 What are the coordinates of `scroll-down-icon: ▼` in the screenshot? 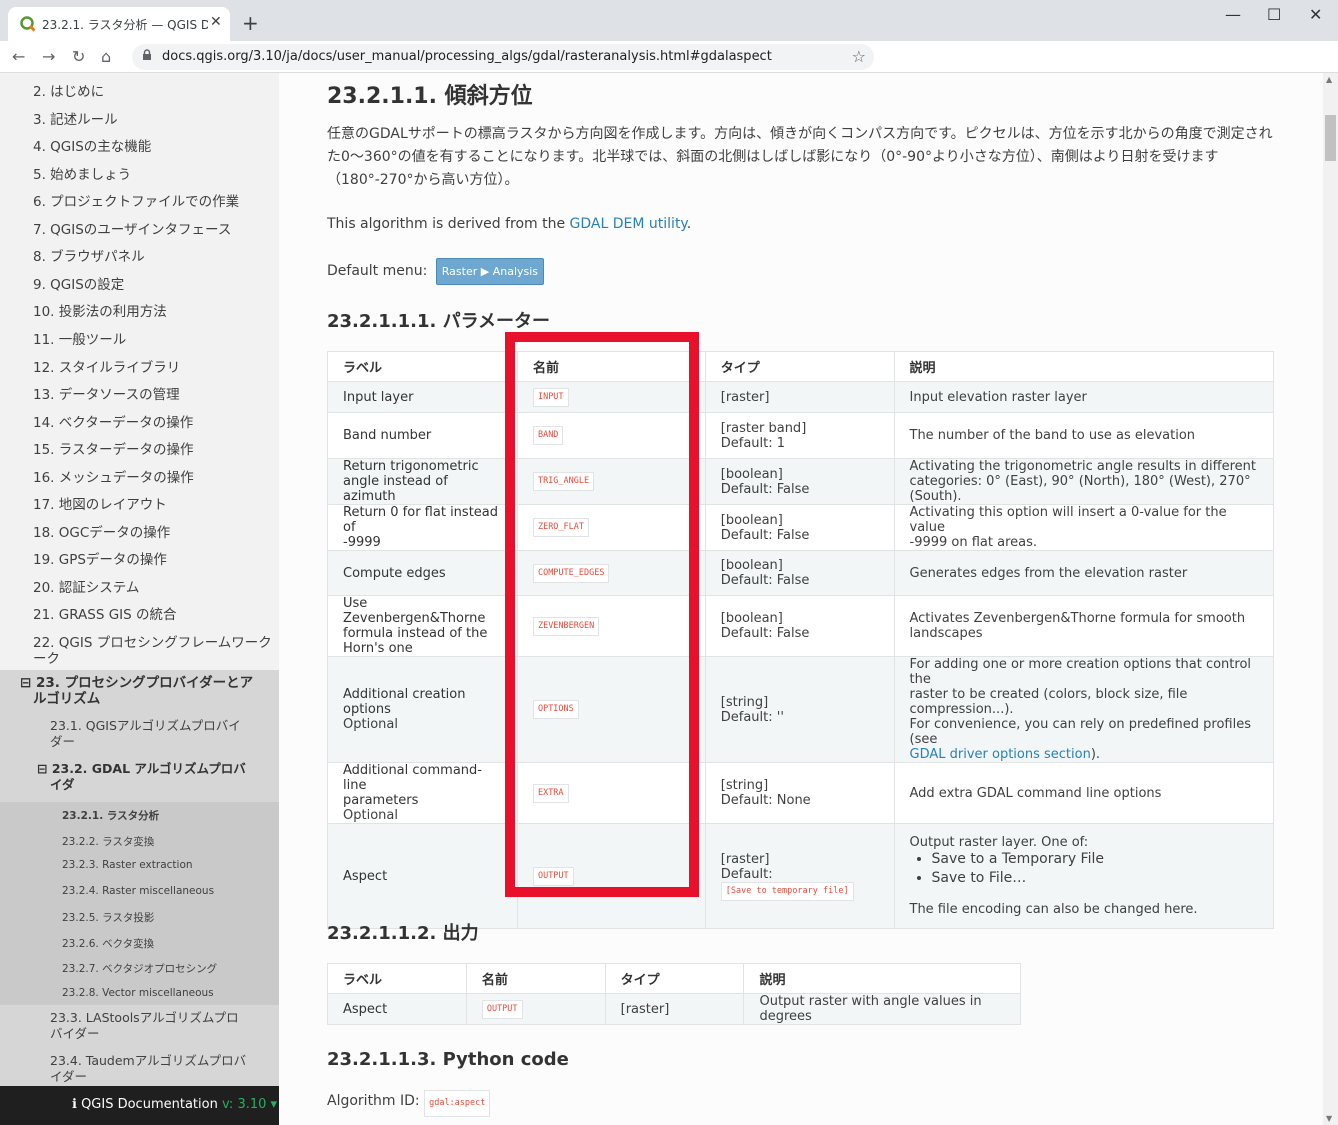 It's located at (1329, 1118).